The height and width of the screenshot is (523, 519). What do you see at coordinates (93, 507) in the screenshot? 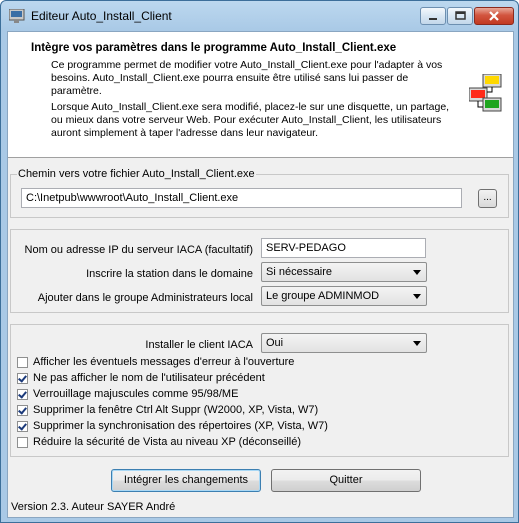
I see `version-text: Version 2.3. Auteur SAYER André` at bounding box center [93, 507].